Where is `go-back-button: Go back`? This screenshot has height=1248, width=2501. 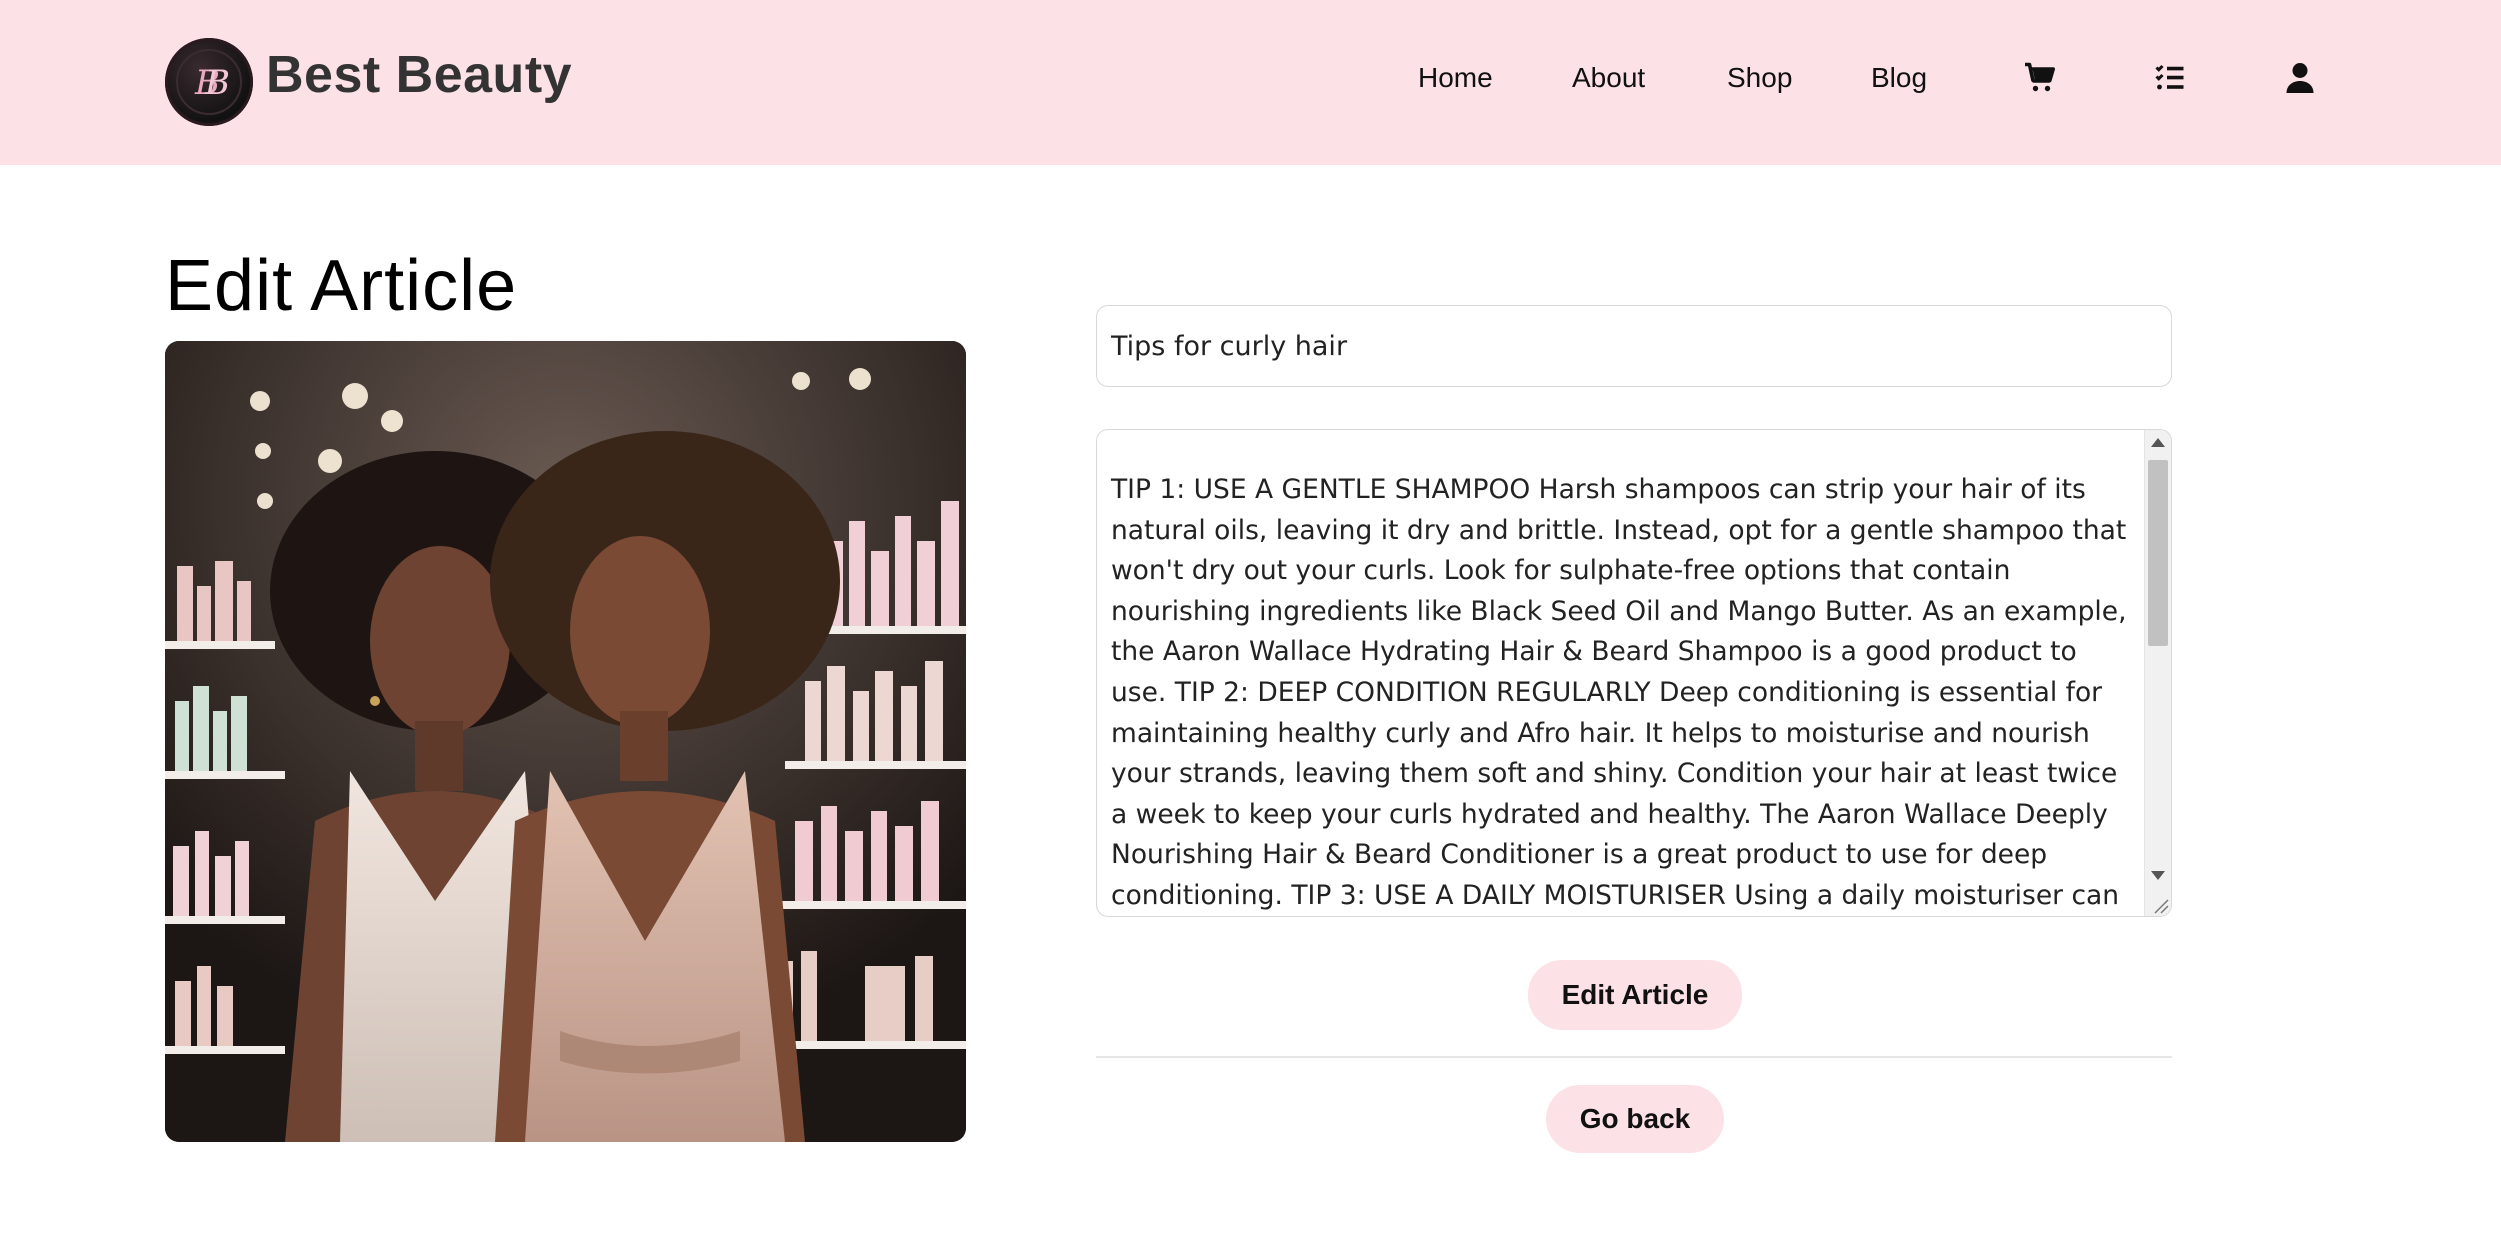 go-back-button: Go back is located at coordinates (1635, 1119).